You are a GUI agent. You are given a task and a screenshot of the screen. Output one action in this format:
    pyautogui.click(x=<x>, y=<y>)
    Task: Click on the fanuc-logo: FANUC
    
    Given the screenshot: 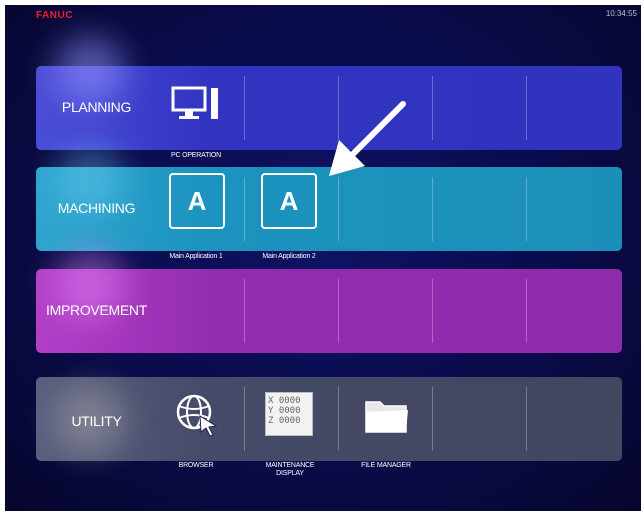 What is the action you would take?
    pyautogui.click(x=54, y=15)
    